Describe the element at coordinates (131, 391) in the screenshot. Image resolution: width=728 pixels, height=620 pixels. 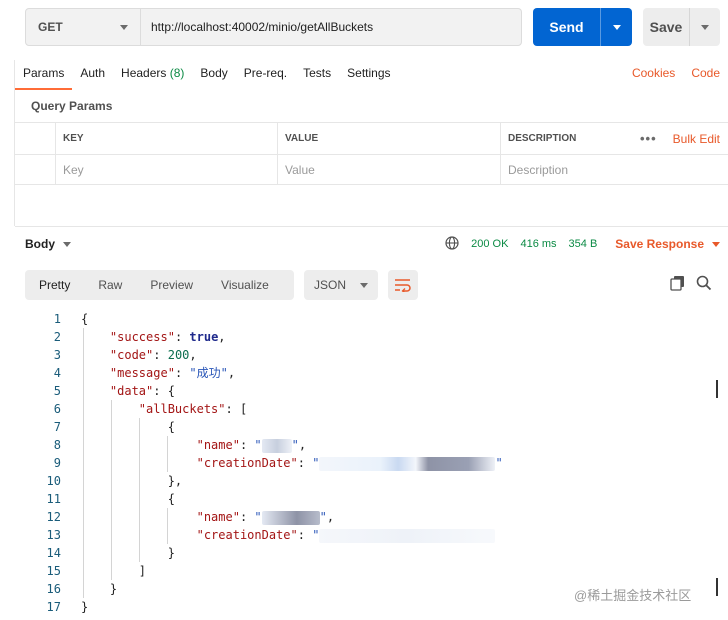
I see `json-key: "data"` at that location.